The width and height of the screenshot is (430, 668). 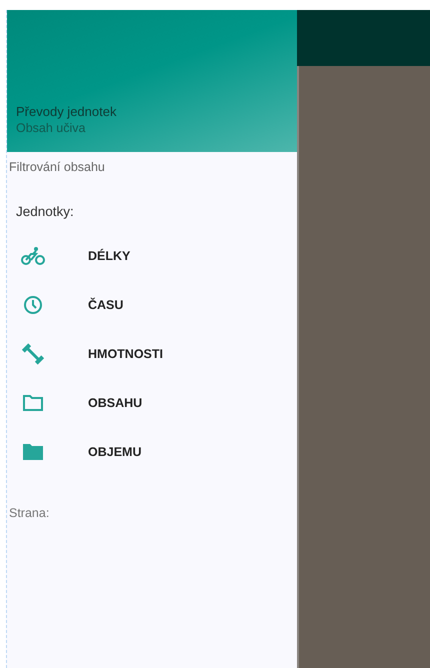 What do you see at coordinates (51, 128) in the screenshot?
I see `app-subtitle: Obsah učiva` at bounding box center [51, 128].